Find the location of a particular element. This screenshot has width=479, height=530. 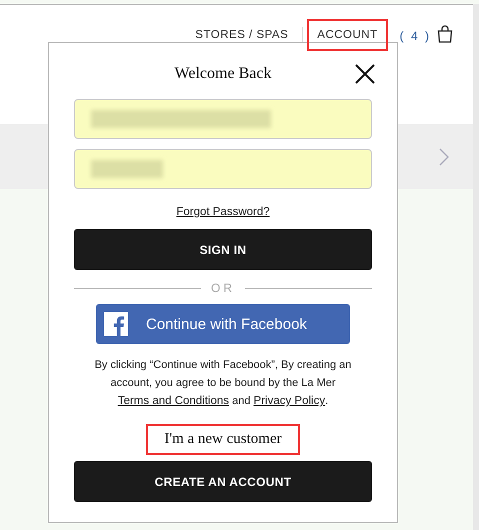

nav-link: ACCOUNT is located at coordinates (347, 35).